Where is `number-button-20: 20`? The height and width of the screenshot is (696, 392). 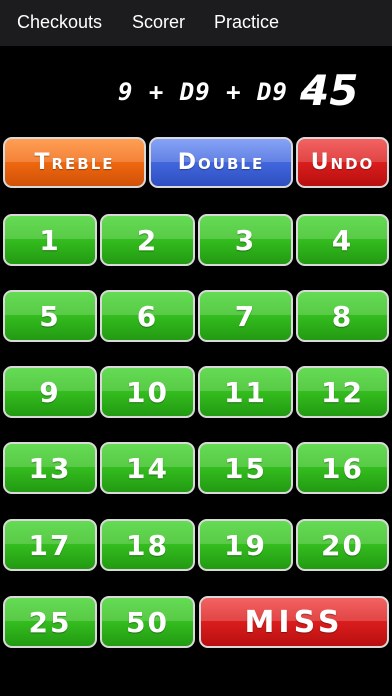
number-button-20: 20 is located at coordinates (342, 545).